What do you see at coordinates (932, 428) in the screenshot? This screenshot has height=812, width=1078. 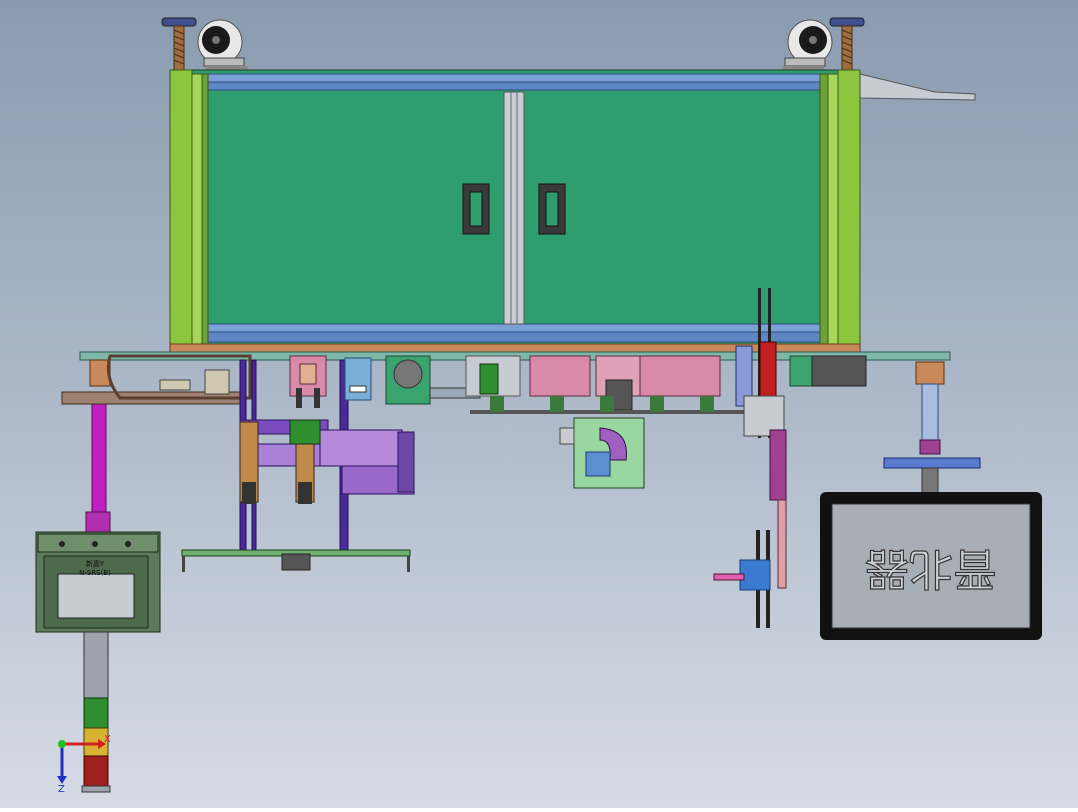 I see `right-support-column` at bounding box center [932, 428].